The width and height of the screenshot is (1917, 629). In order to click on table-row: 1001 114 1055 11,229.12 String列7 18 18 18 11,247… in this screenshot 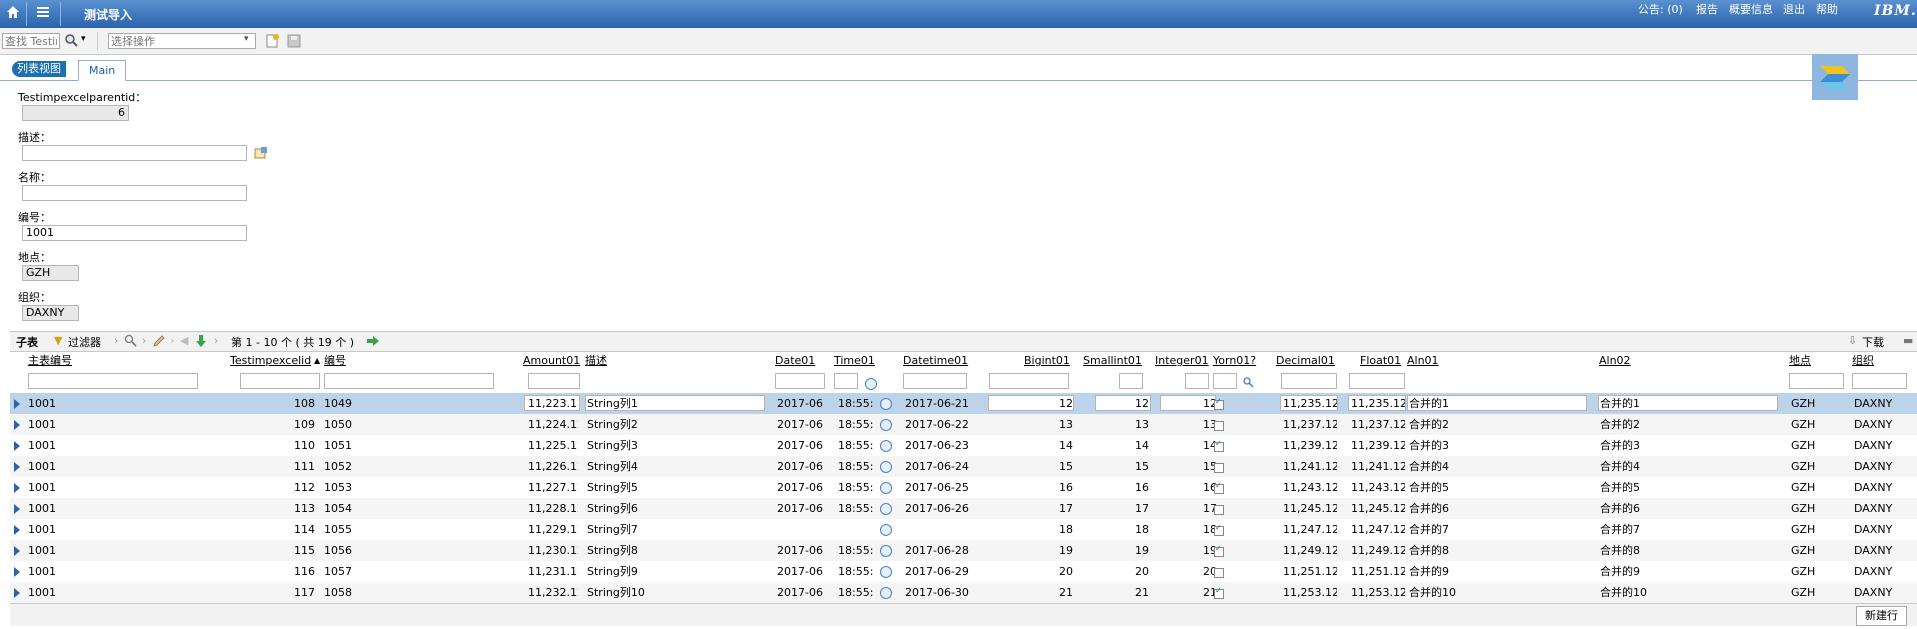, I will do `click(963, 529)`.